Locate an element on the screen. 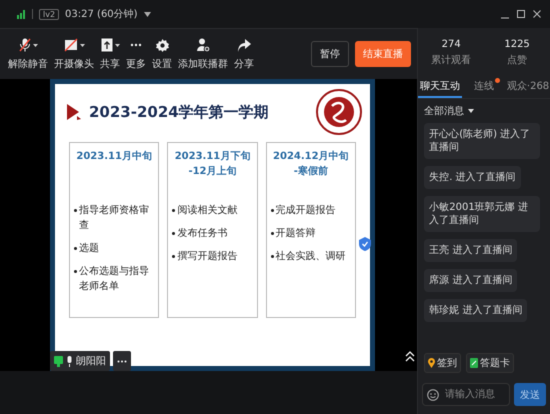 This screenshot has height=414, width=550. message-field: 请输入消息 is located at coordinates (466, 394).